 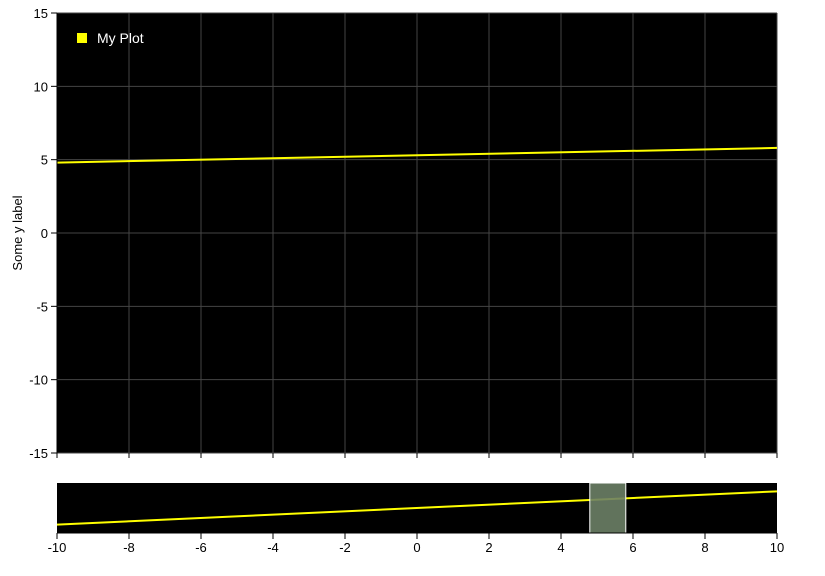 I want to click on y-tick-label: 0, so click(x=44, y=233).